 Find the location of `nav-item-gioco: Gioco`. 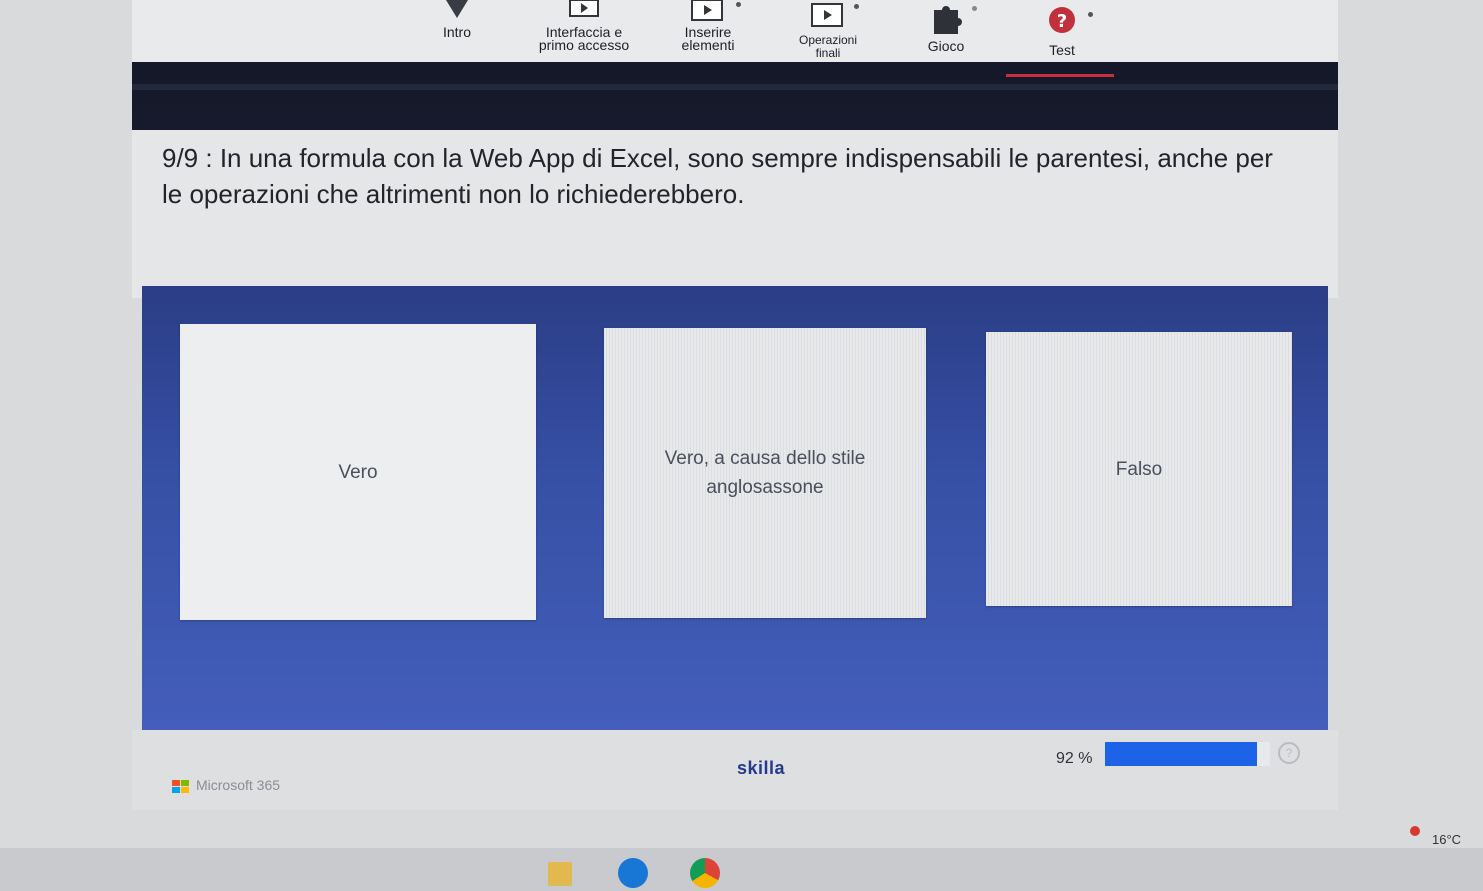

nav-item-gioco: Gioco is located at coordinates (946, 31).